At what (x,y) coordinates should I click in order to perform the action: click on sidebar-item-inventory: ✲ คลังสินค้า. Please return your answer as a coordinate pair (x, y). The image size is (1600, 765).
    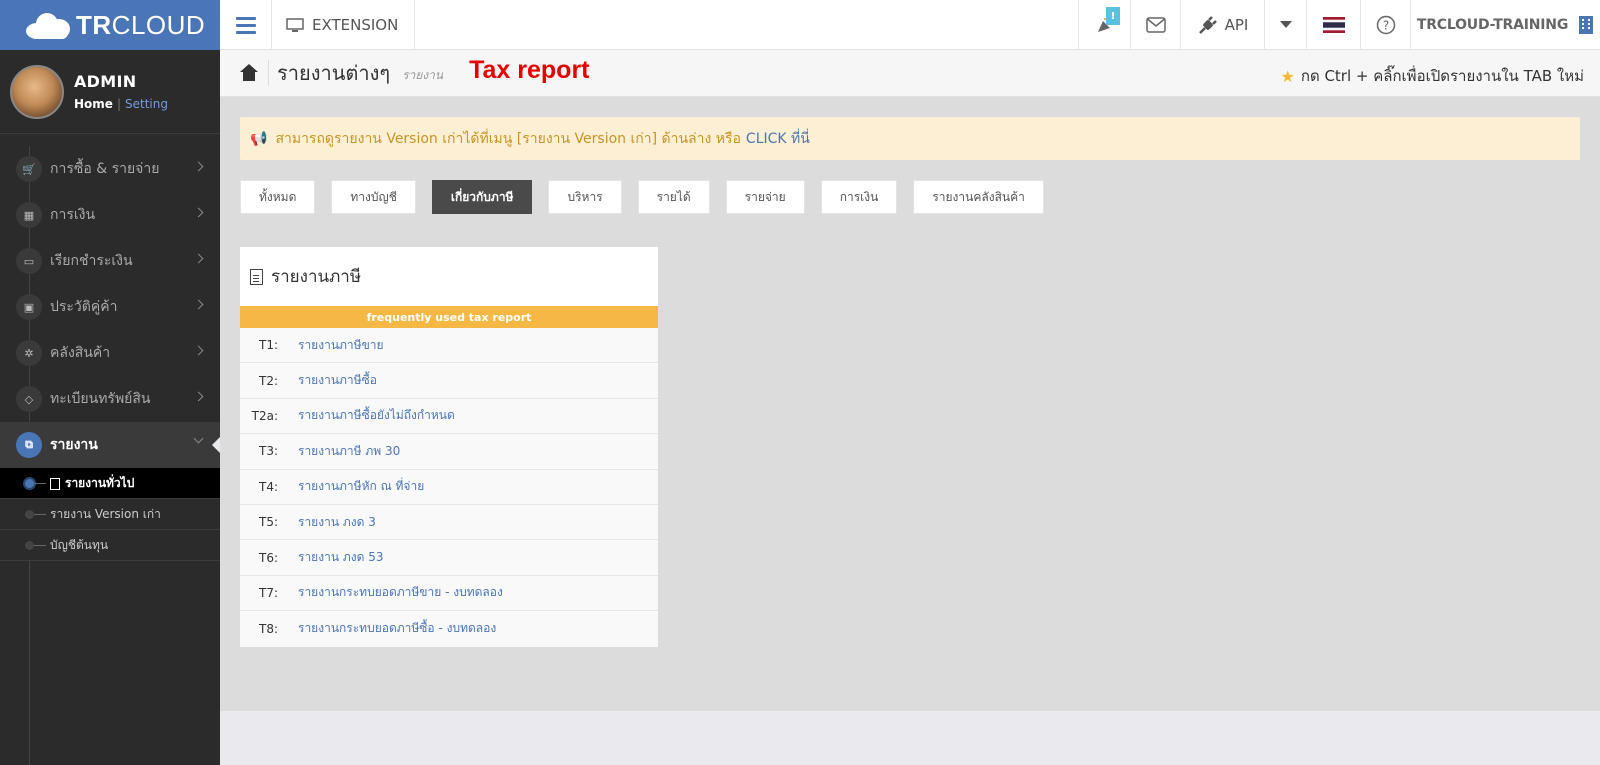
    Looking at the image, I should click on (110, 353).